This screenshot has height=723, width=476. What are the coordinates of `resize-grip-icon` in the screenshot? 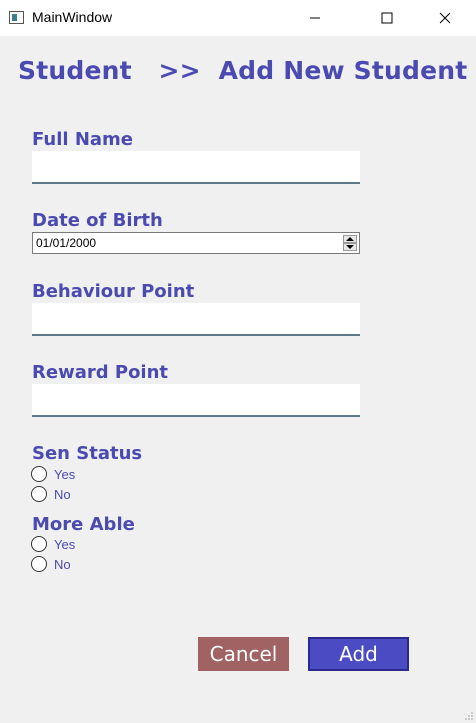 It's located at (469, 716).